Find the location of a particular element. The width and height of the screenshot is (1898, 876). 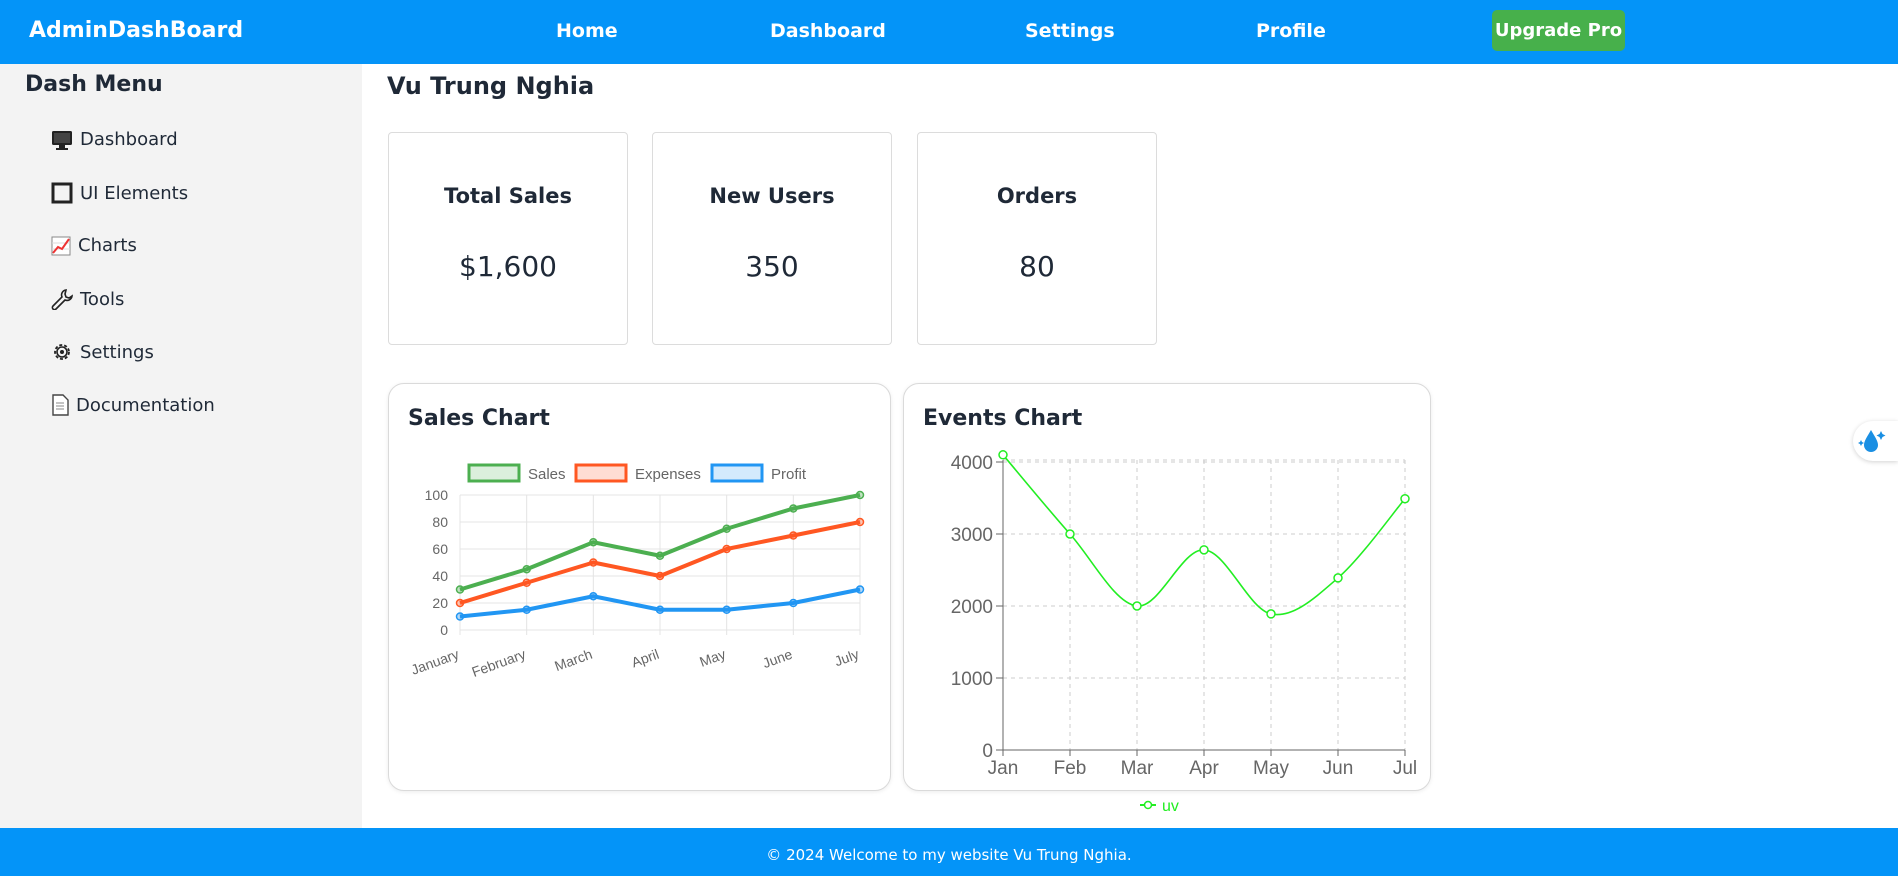

sidebar-title: Dash Menu is located at coordinates (94, 84).